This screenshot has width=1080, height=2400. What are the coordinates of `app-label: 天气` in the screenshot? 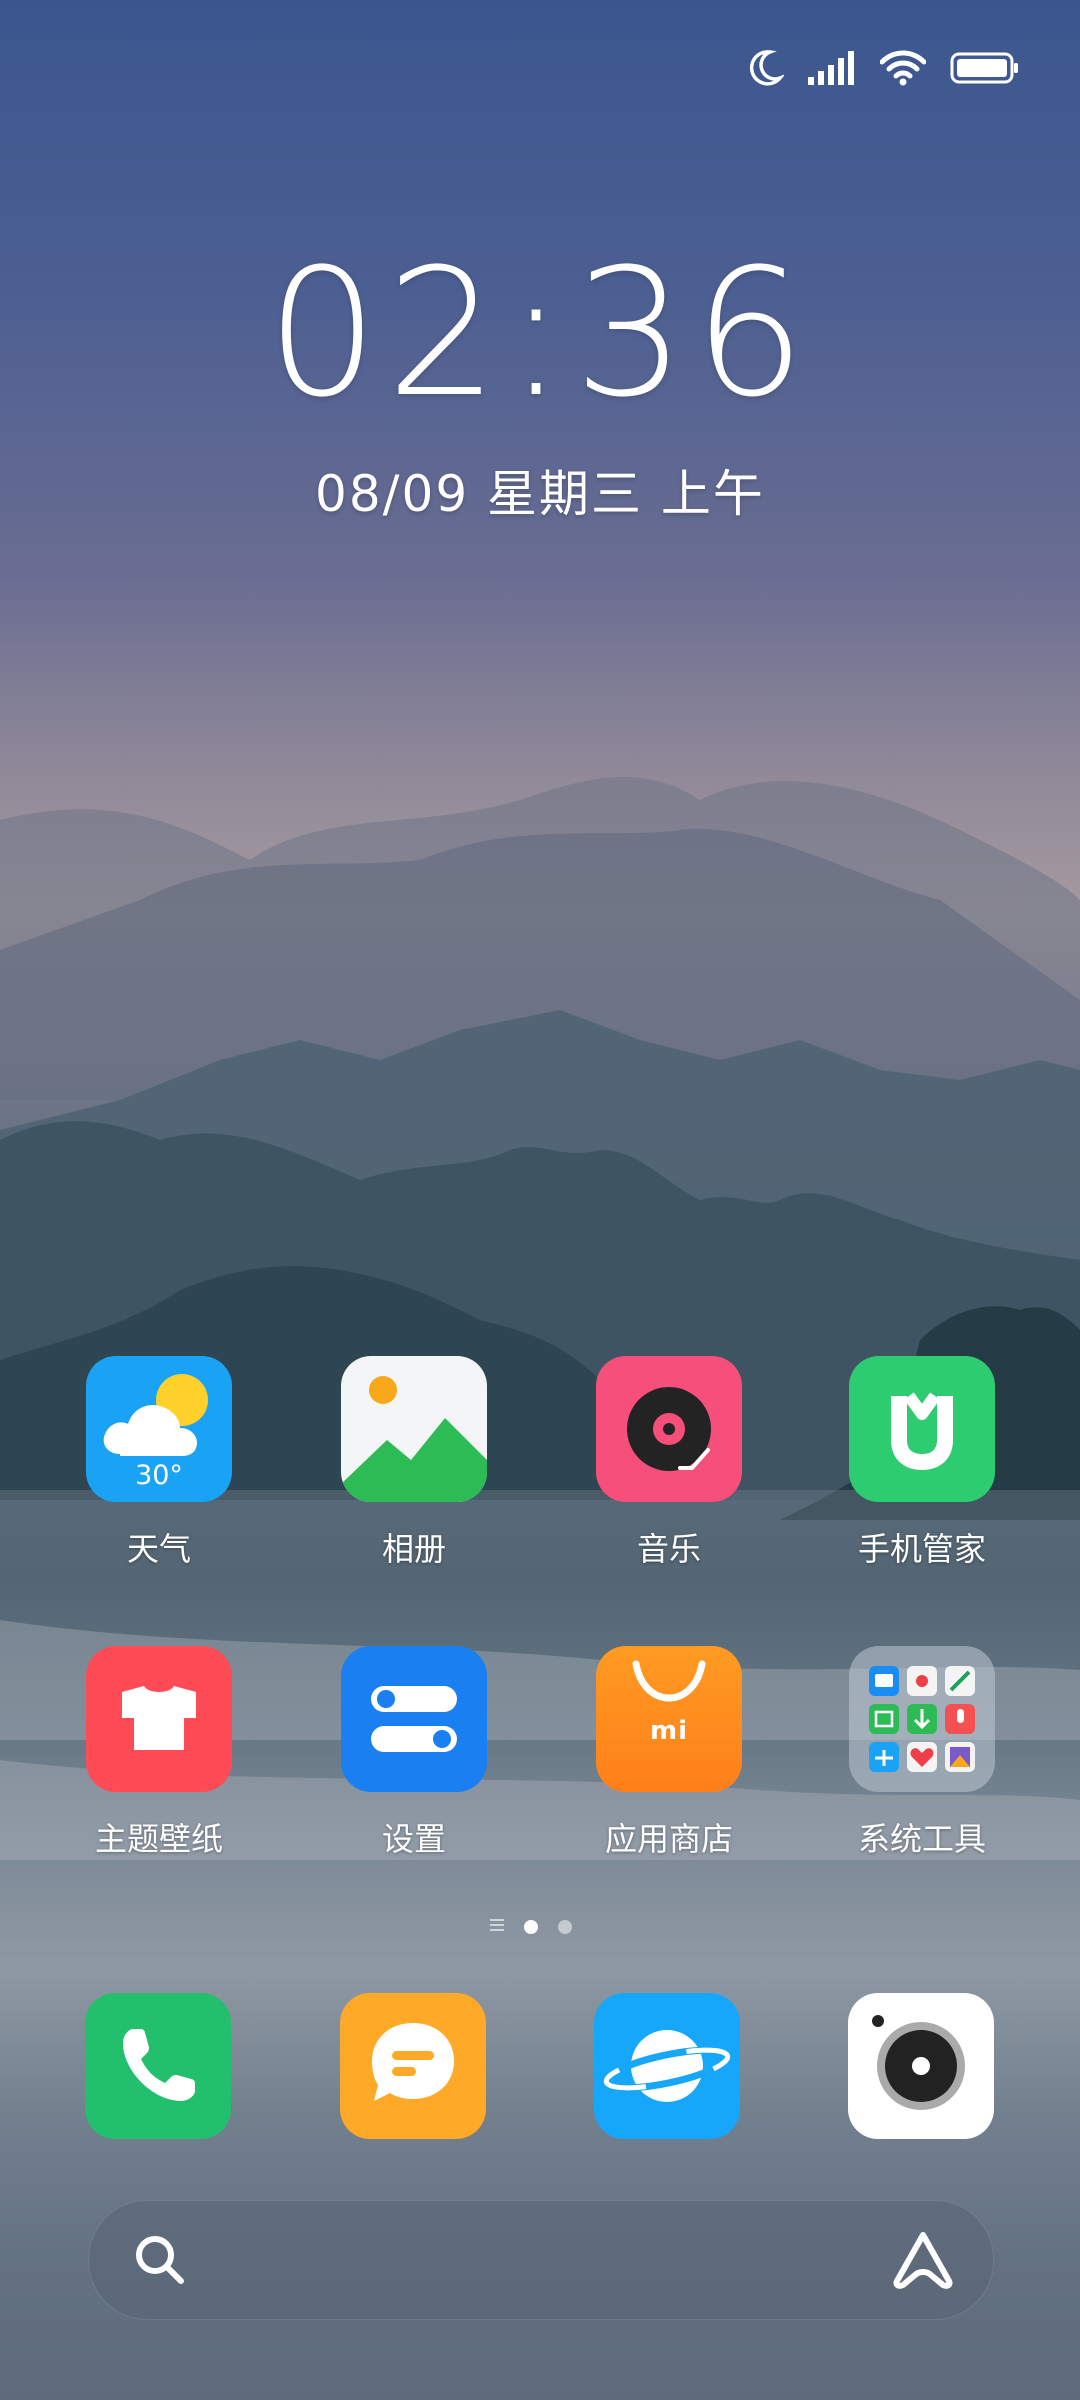 It's located at (158, 1549).